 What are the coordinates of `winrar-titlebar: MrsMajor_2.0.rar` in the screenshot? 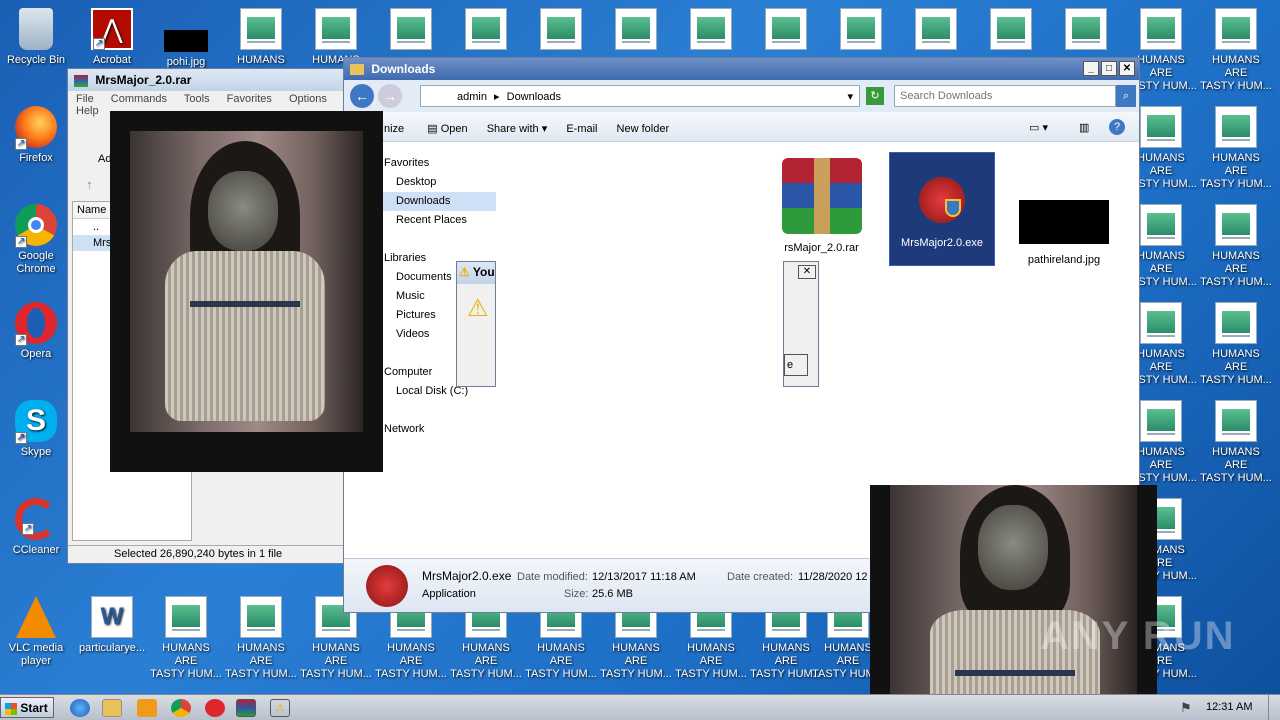 It's located at (208, 80).